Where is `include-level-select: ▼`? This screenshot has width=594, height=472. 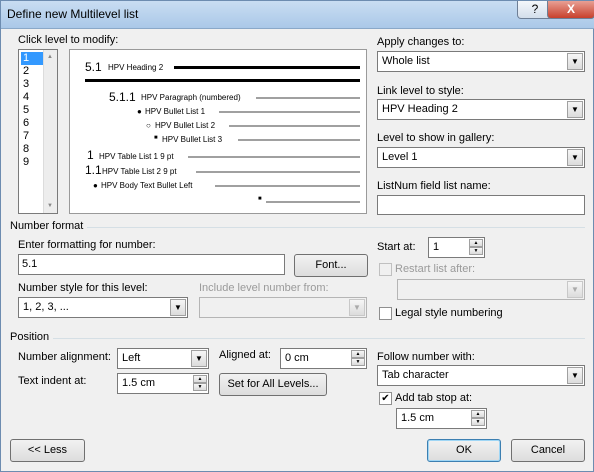 include-level-select: ▼ is located at coordinates (283, 307).